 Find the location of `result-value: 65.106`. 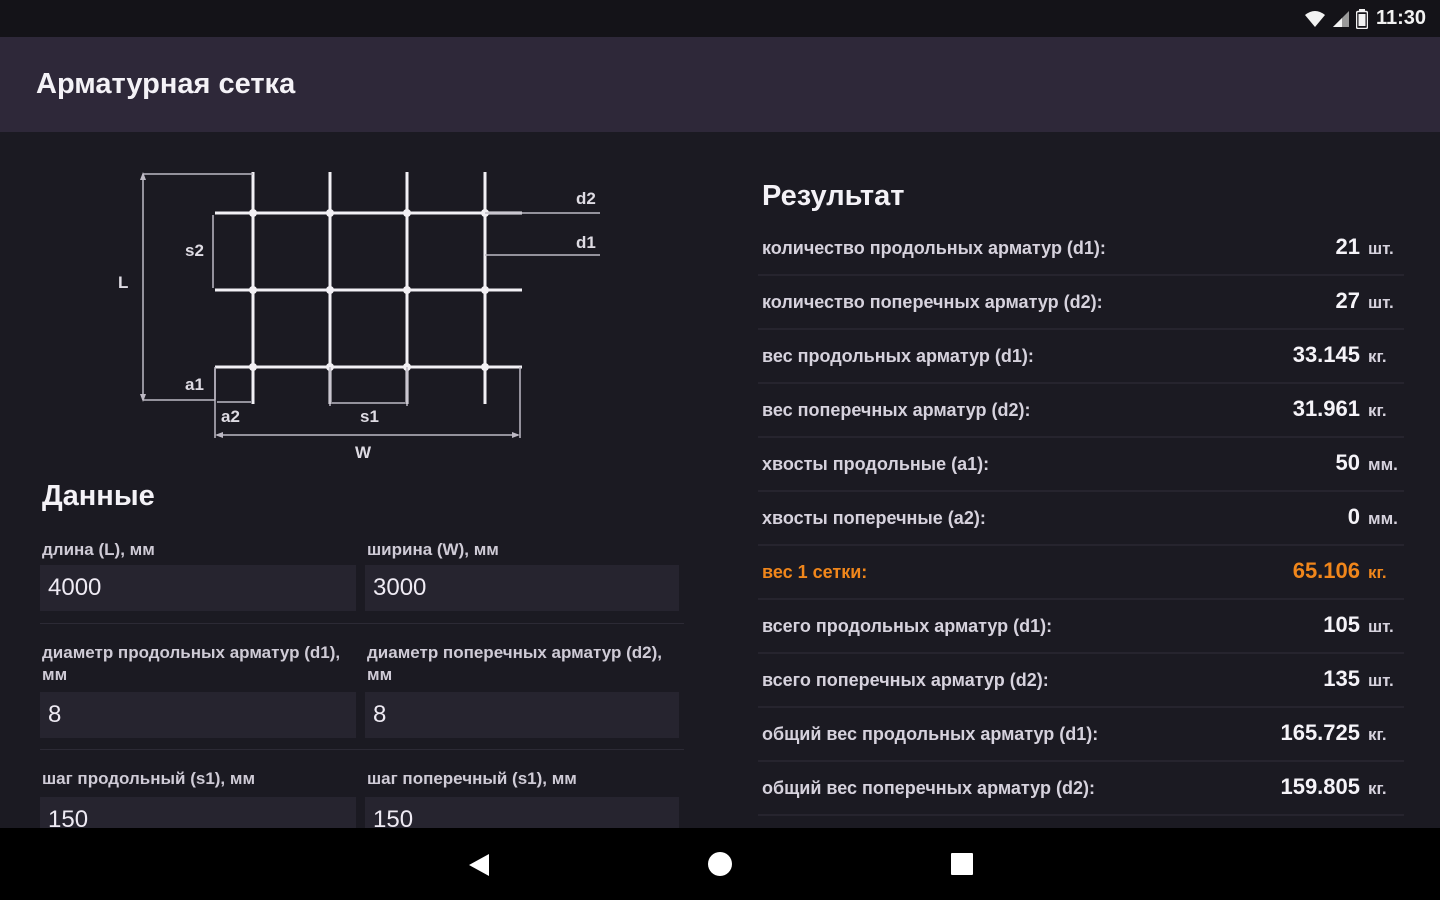

result-value: 65.106 is located at coordinates (1326, 570).